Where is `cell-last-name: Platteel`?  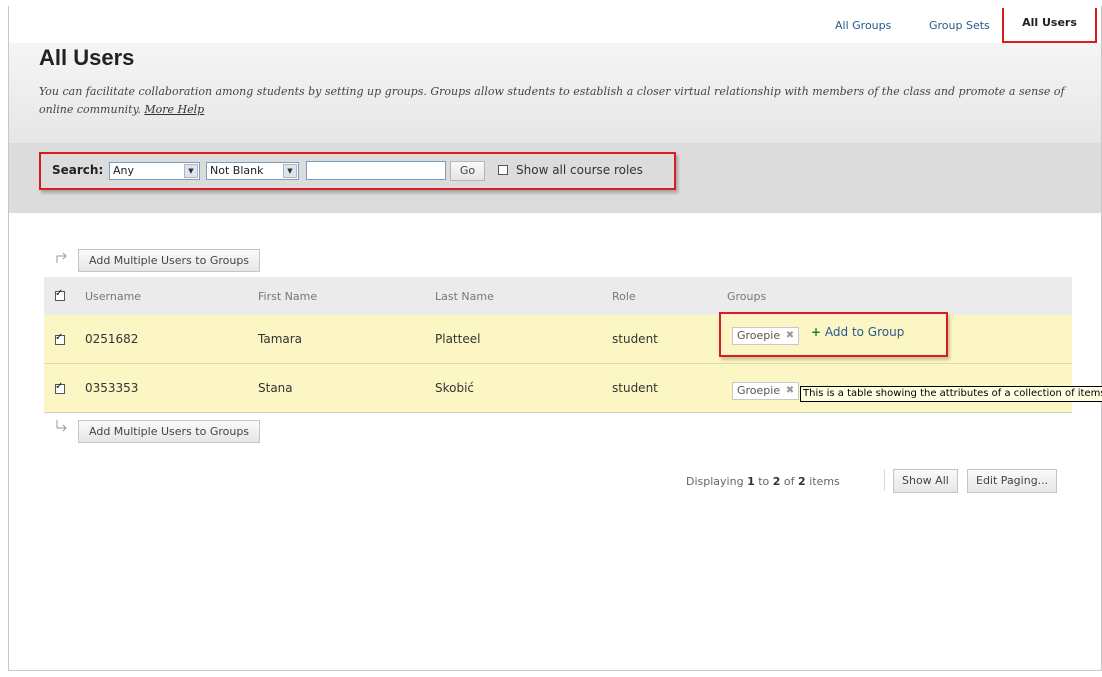
cell-last-name: Platteel is located at coordinates (458, 339).